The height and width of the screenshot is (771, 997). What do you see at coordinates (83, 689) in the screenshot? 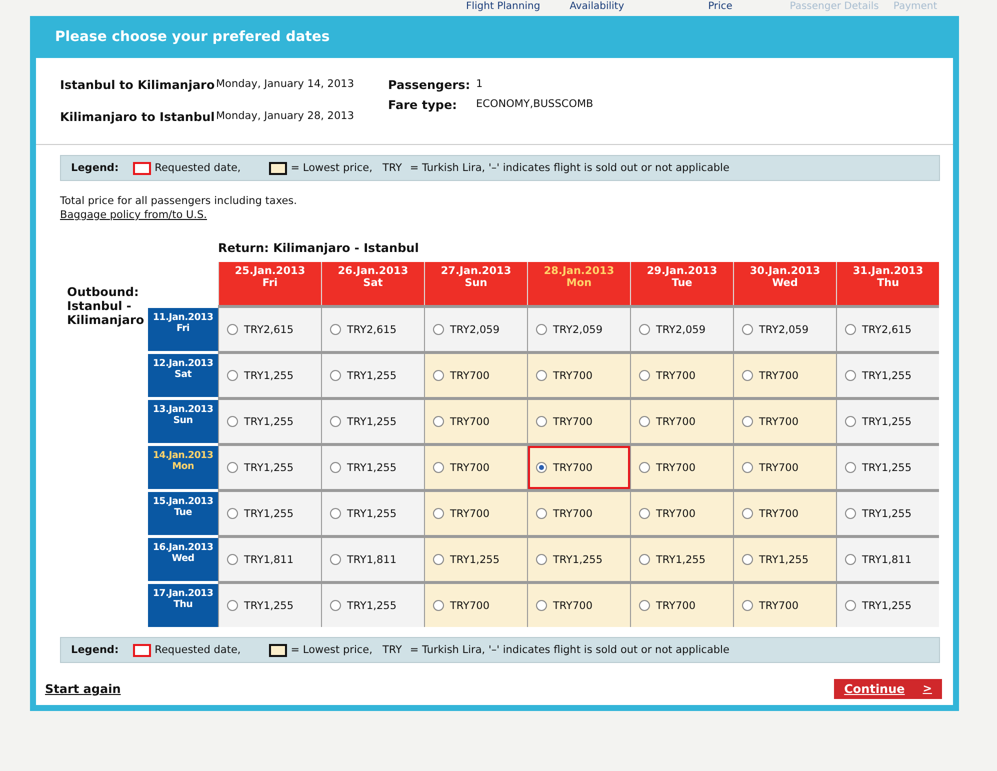
I see `start-again-link: Start again` at bounding box center [83, 689].